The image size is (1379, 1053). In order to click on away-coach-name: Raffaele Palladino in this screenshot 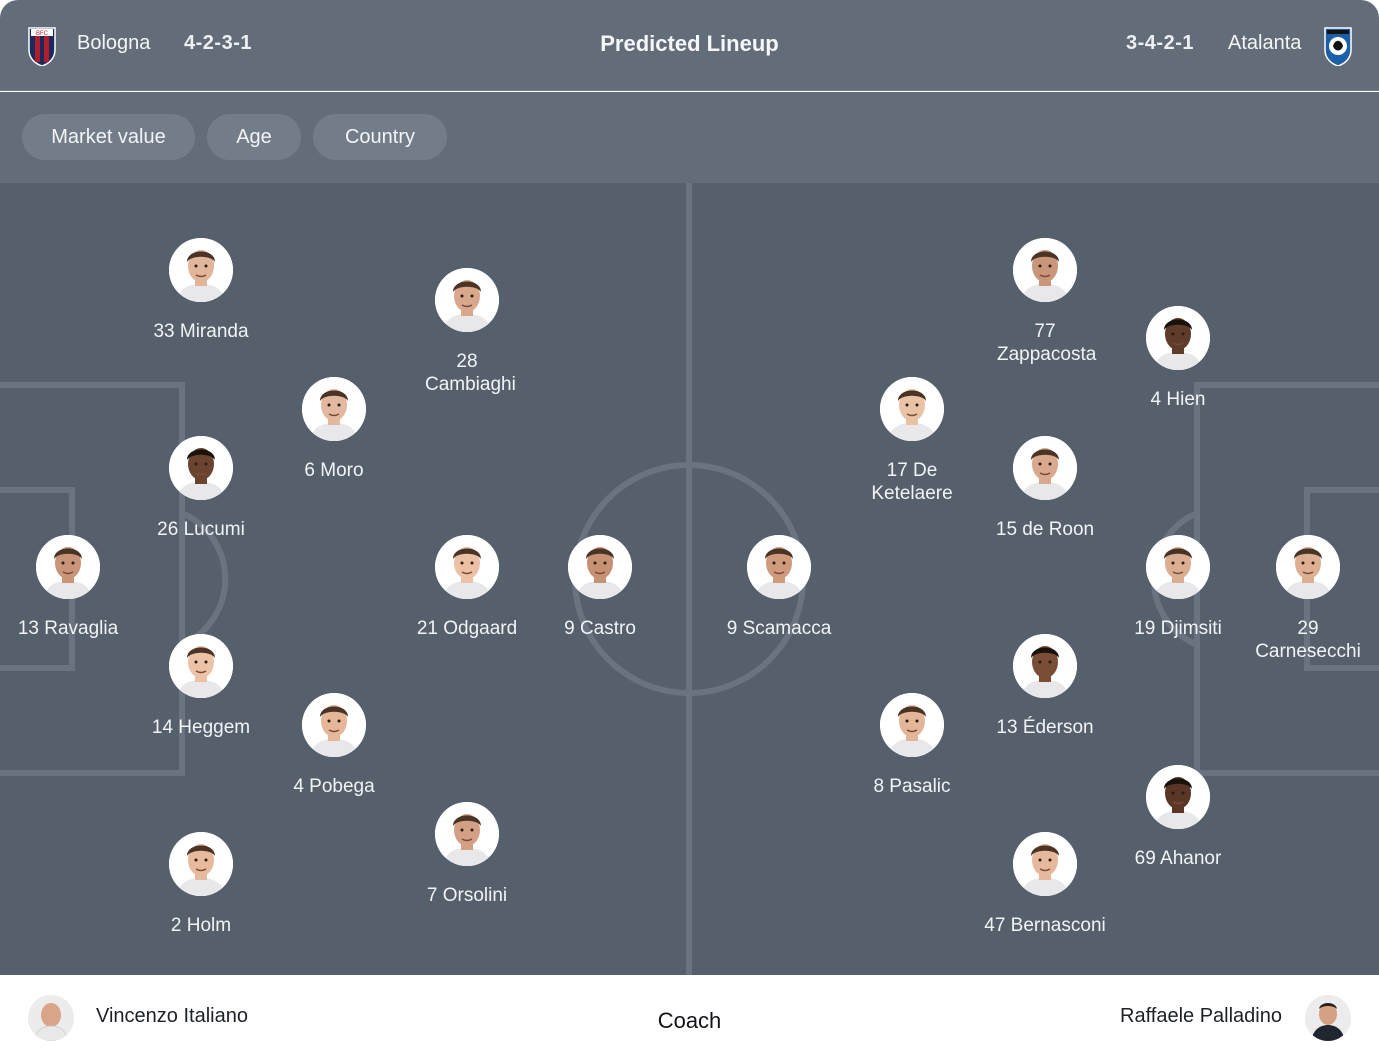, I will do `click(1201, 1016)`.